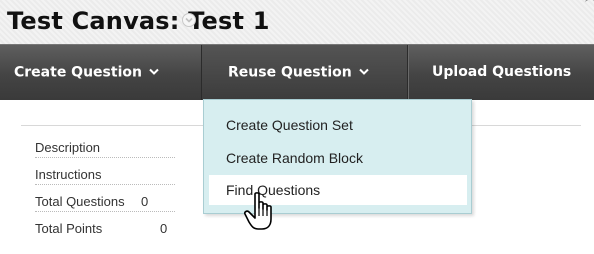 Image resolution: width=594 pixels, height=254 pixels. I want to click on reuse-question-button: Reuse Question, so click(304, 72).